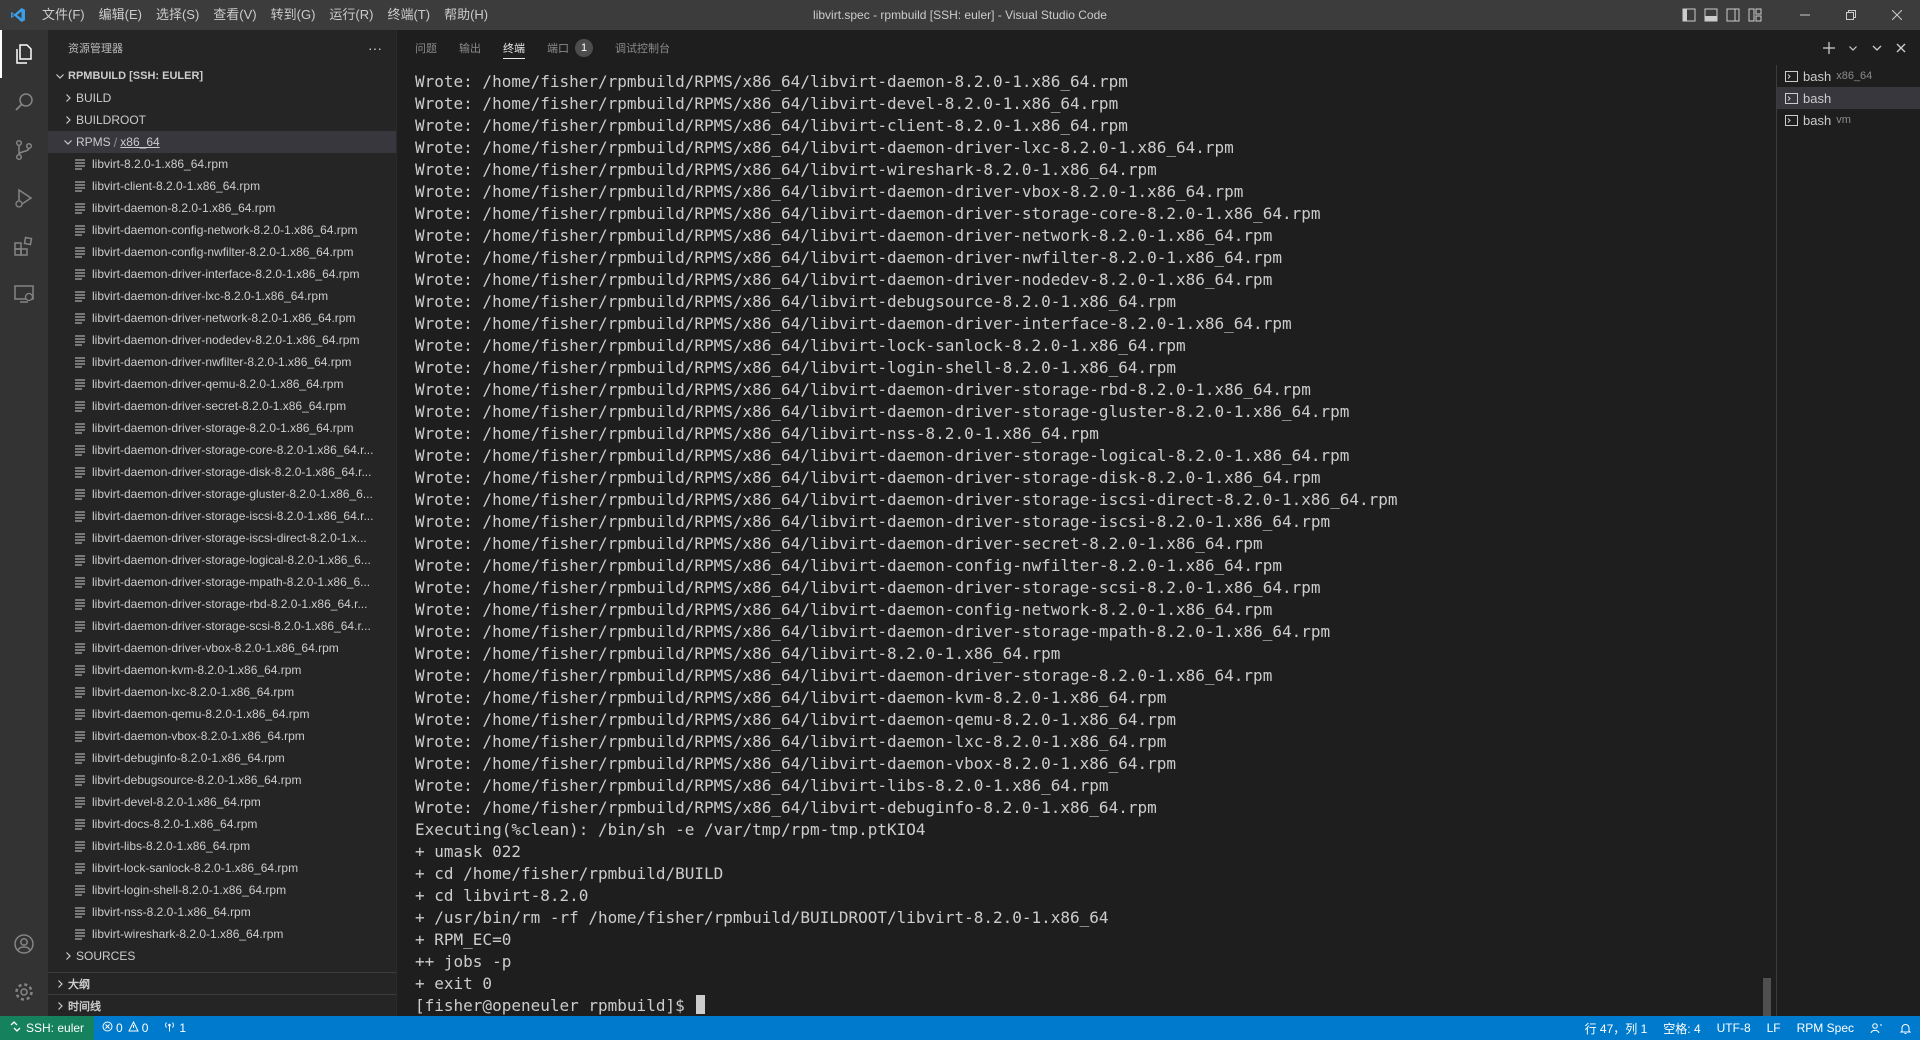  Describe the element at coordinates (24, 992) in the screenshot. I see `settings-gear-icon` at that location.